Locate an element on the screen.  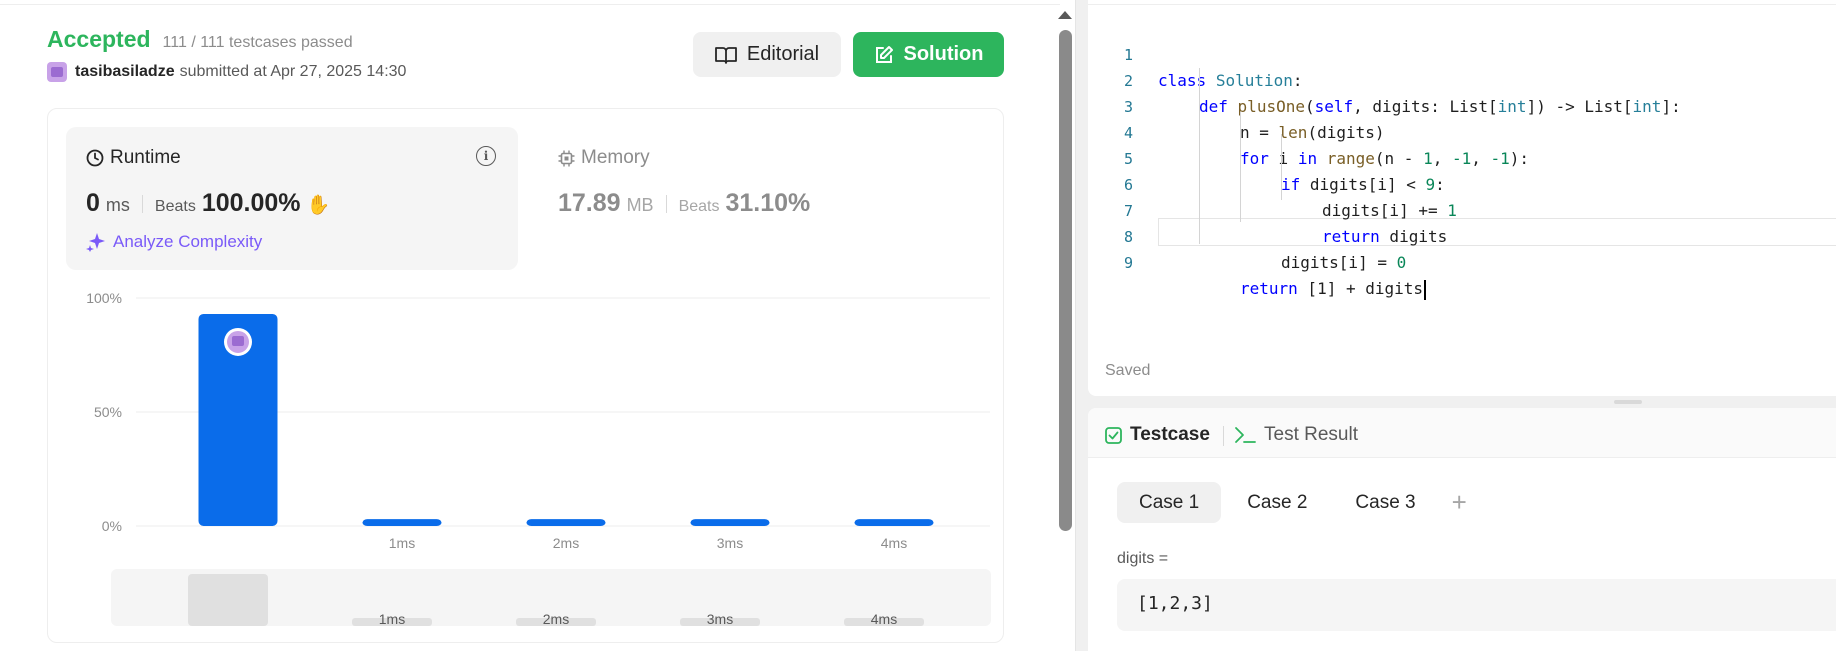
param-input: [1,2,3] is located at coordinates (1476, 605).